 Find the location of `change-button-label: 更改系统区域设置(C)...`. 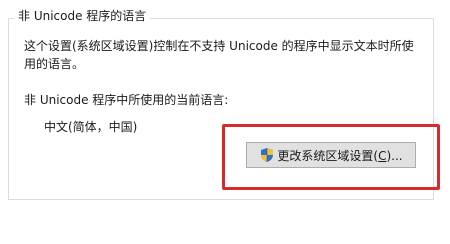

change-button-label: 更改系统区域设置(C)... is located at coordinates (340, 155).